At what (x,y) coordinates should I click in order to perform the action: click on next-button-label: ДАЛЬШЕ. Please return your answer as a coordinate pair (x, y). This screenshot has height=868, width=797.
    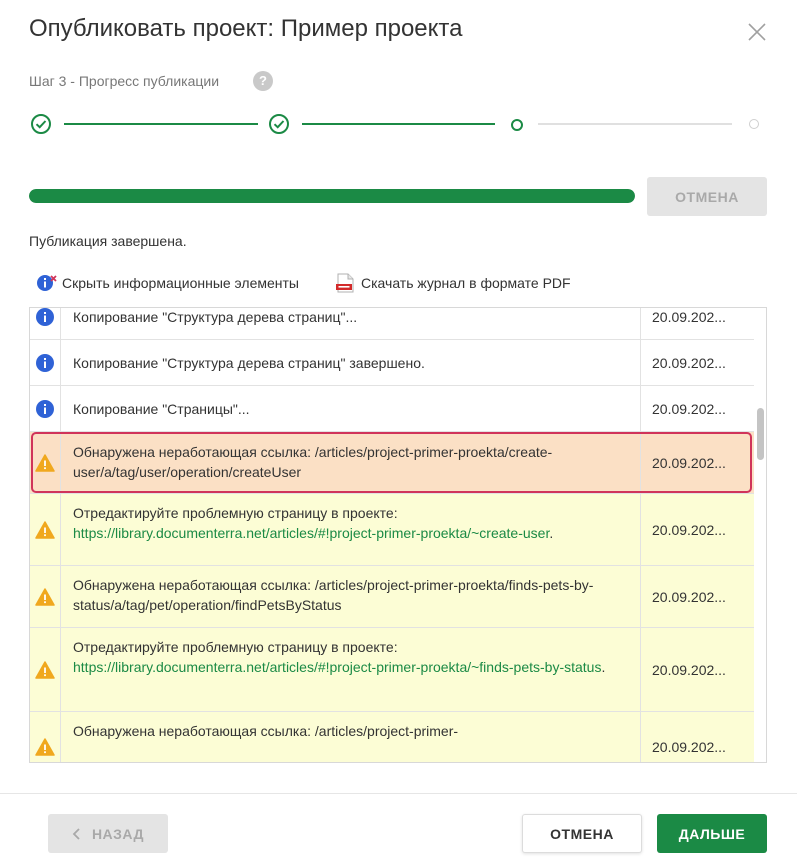
    Looking at the image, I should click on (712, 833).